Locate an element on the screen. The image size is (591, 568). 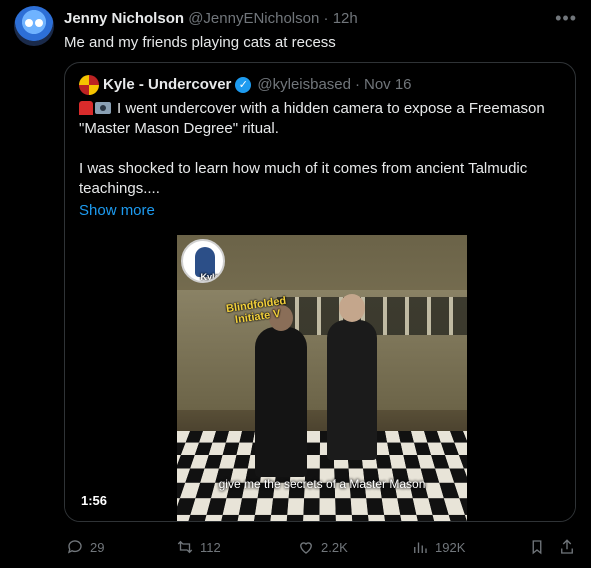
verified-badge-icon: ✓ is located at coordinates (243, 85).